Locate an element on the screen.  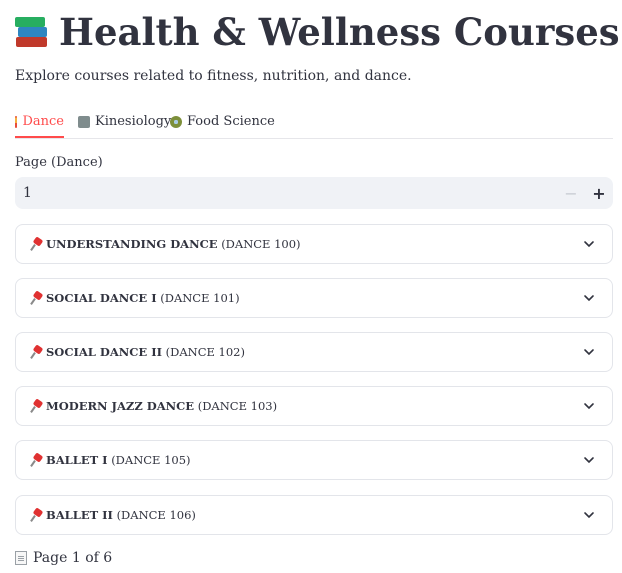
course-title: UNDERSTANDING DANCE (DANCE 100) is located at coordinates (173, 244).